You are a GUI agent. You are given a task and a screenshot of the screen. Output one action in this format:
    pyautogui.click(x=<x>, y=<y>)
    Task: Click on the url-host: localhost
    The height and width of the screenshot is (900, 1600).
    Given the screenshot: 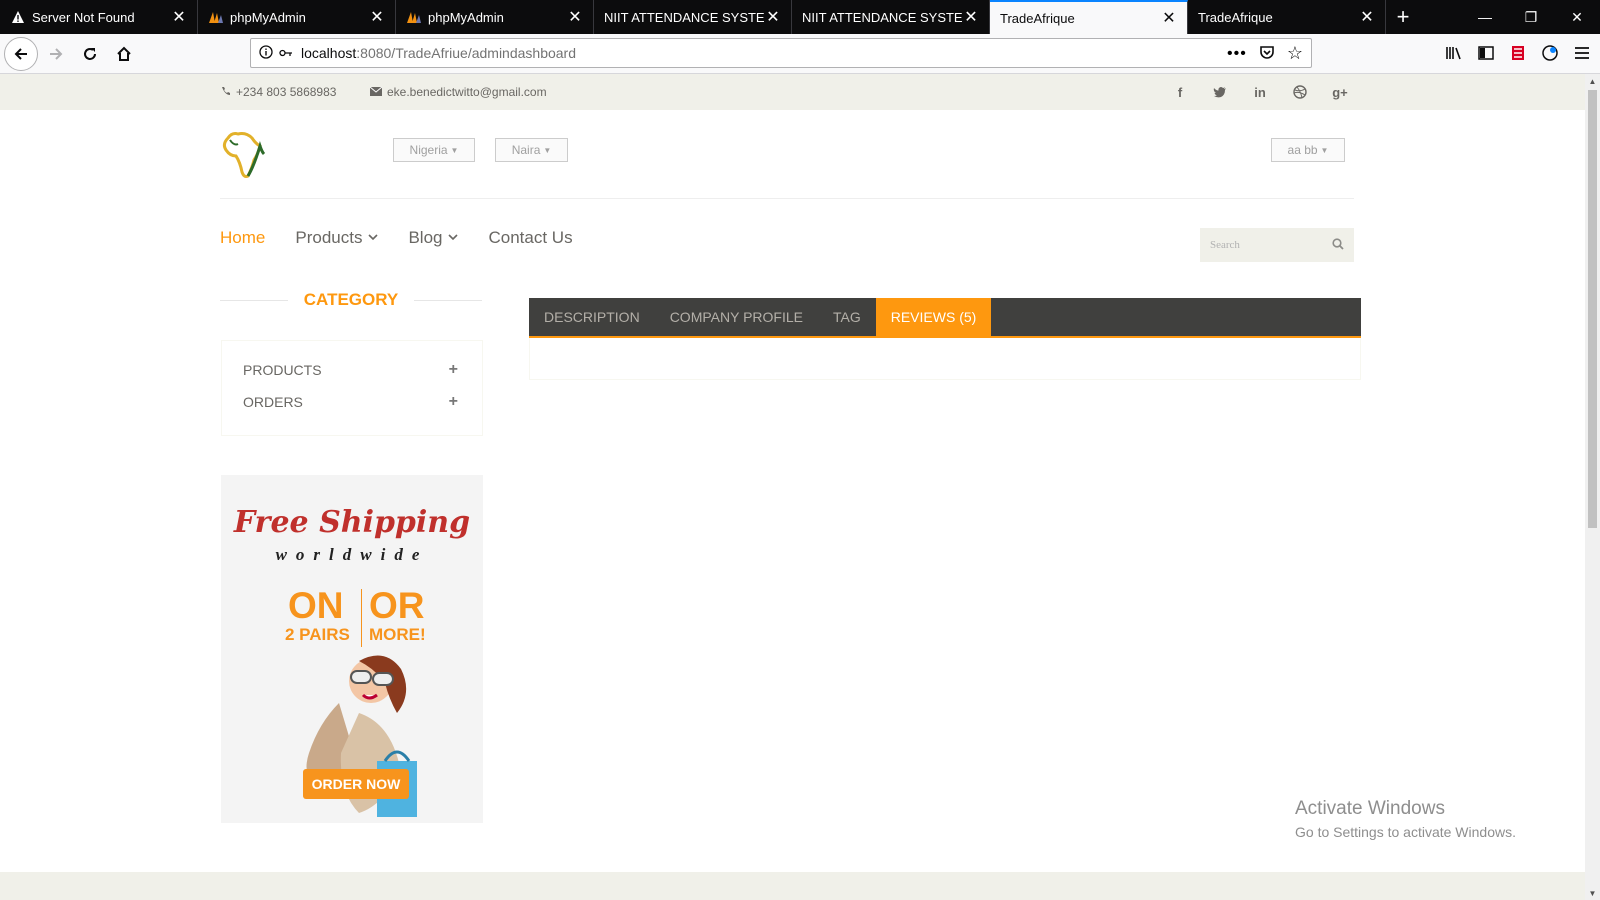 What is the action you would take?
    pyautogui.click(x=329, y=53)
    